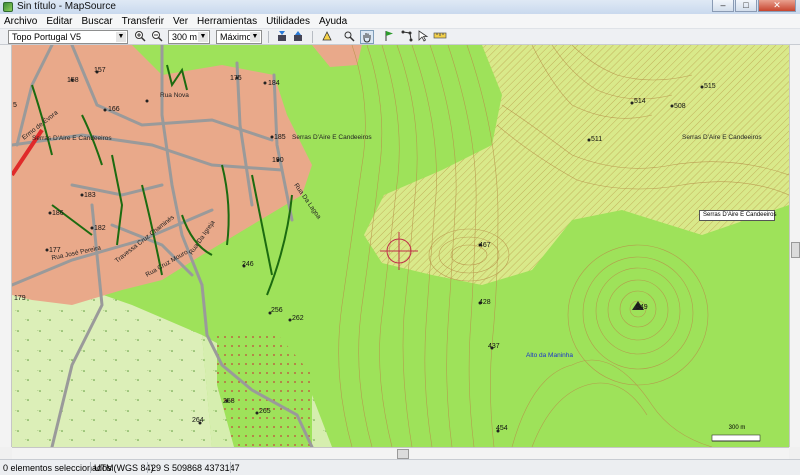  Describe the element at coordinates (114, 109) in the screenshot. I see `poi-label: 166` at that location.